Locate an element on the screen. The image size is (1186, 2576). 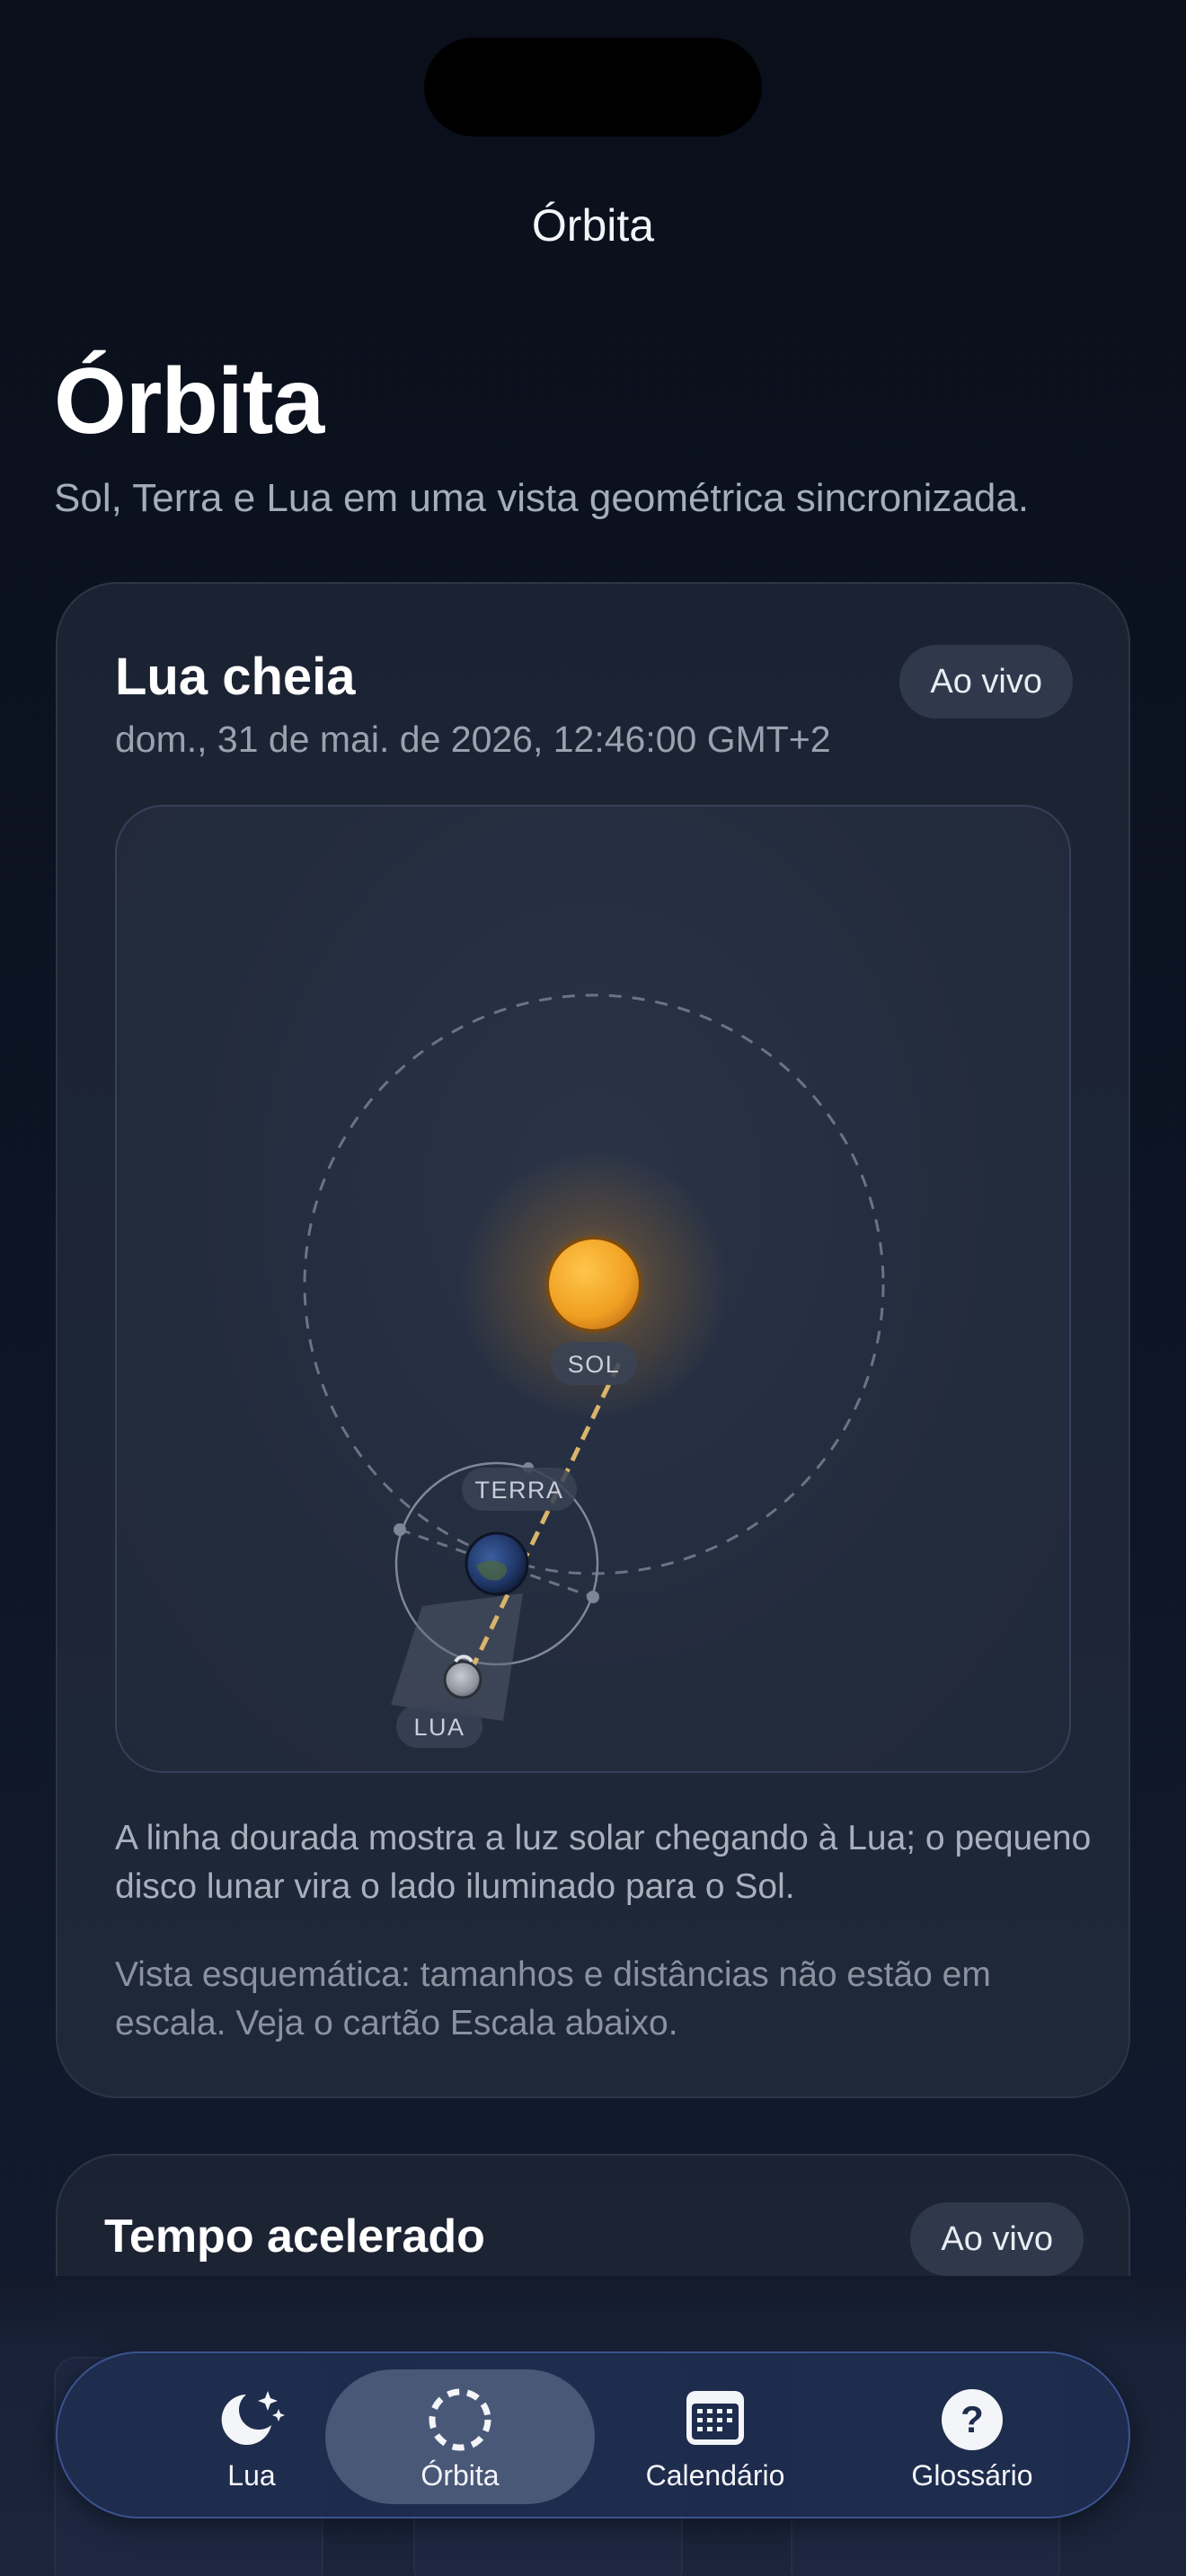
time-card-title: Tempo acelerado is located at coordinates (294, 2236).